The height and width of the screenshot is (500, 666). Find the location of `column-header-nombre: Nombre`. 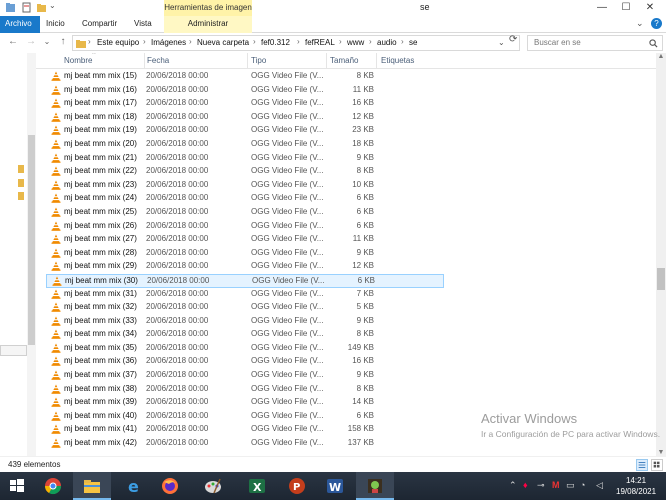

column-header-nombre: Nombre is located at coordinates (78, 60).